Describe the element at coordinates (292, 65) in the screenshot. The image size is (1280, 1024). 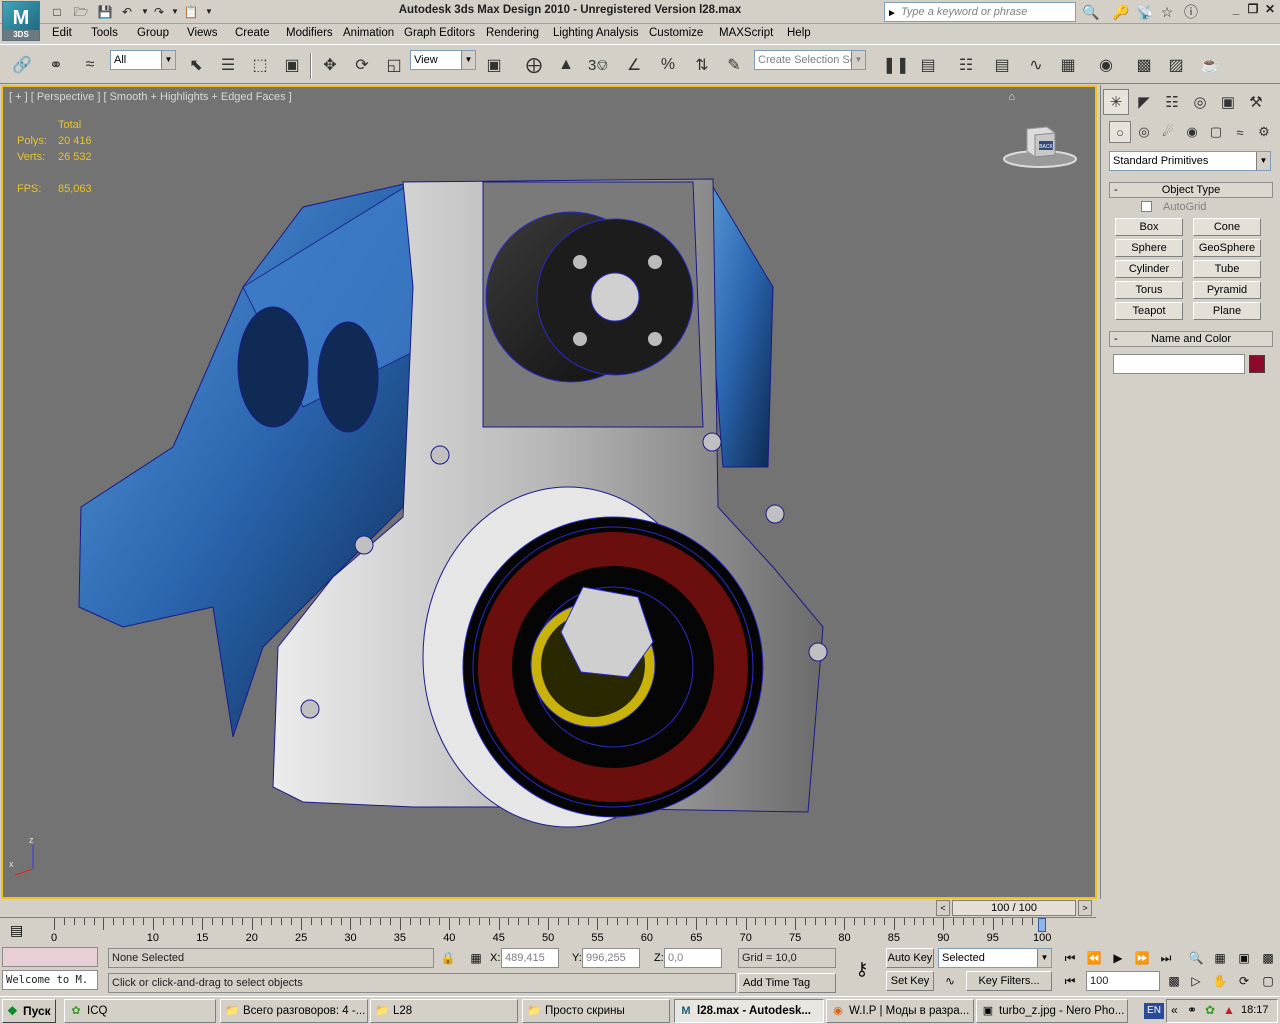
I see `window-crossing-icon: ▣` at that location.